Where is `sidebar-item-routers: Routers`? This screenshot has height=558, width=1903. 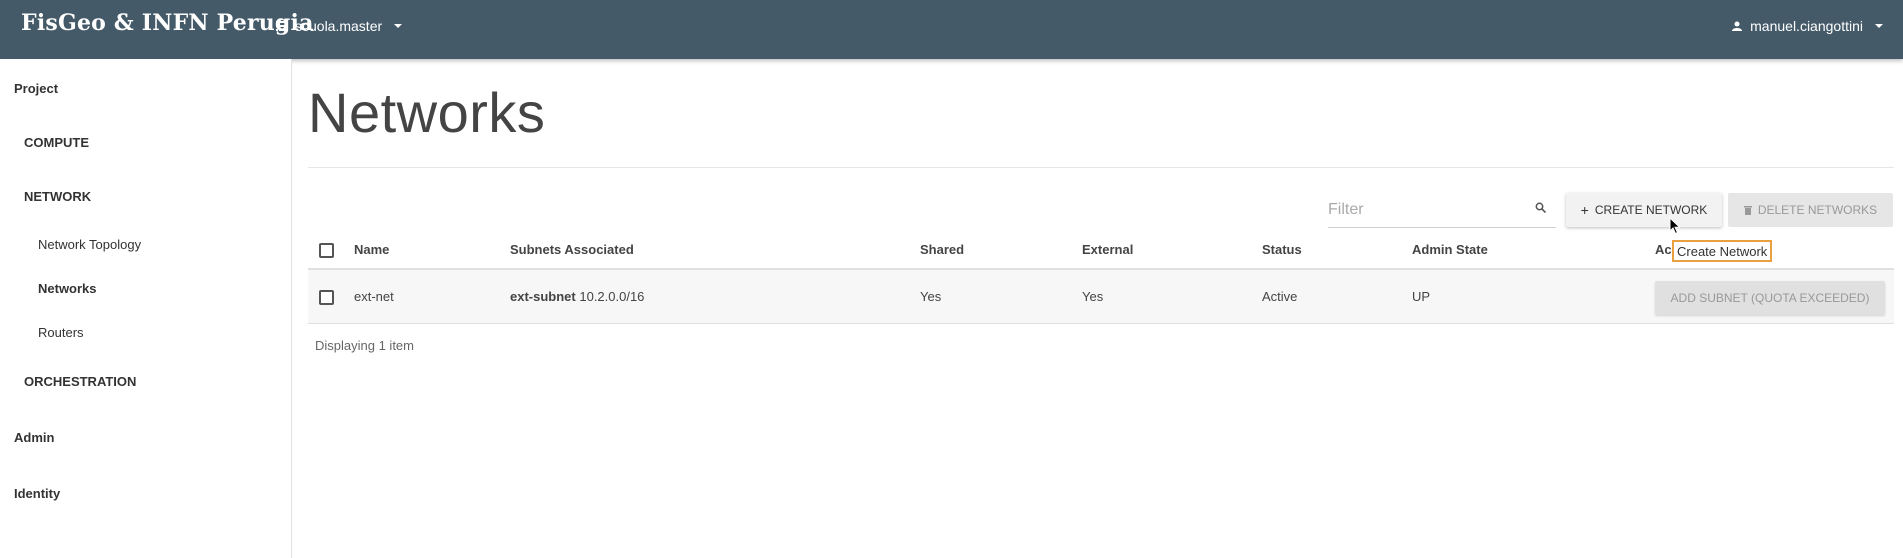
sidebar-item-routers: Routers is located at coordinates (61, 332).